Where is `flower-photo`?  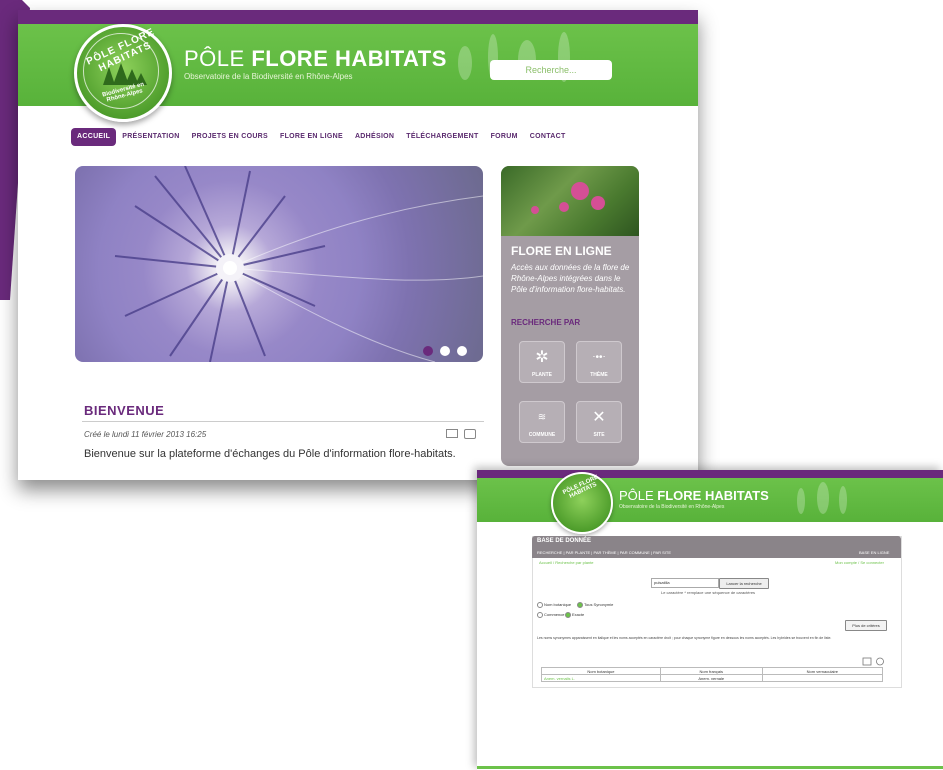
flower-photo is located at coordinates (570, 201).